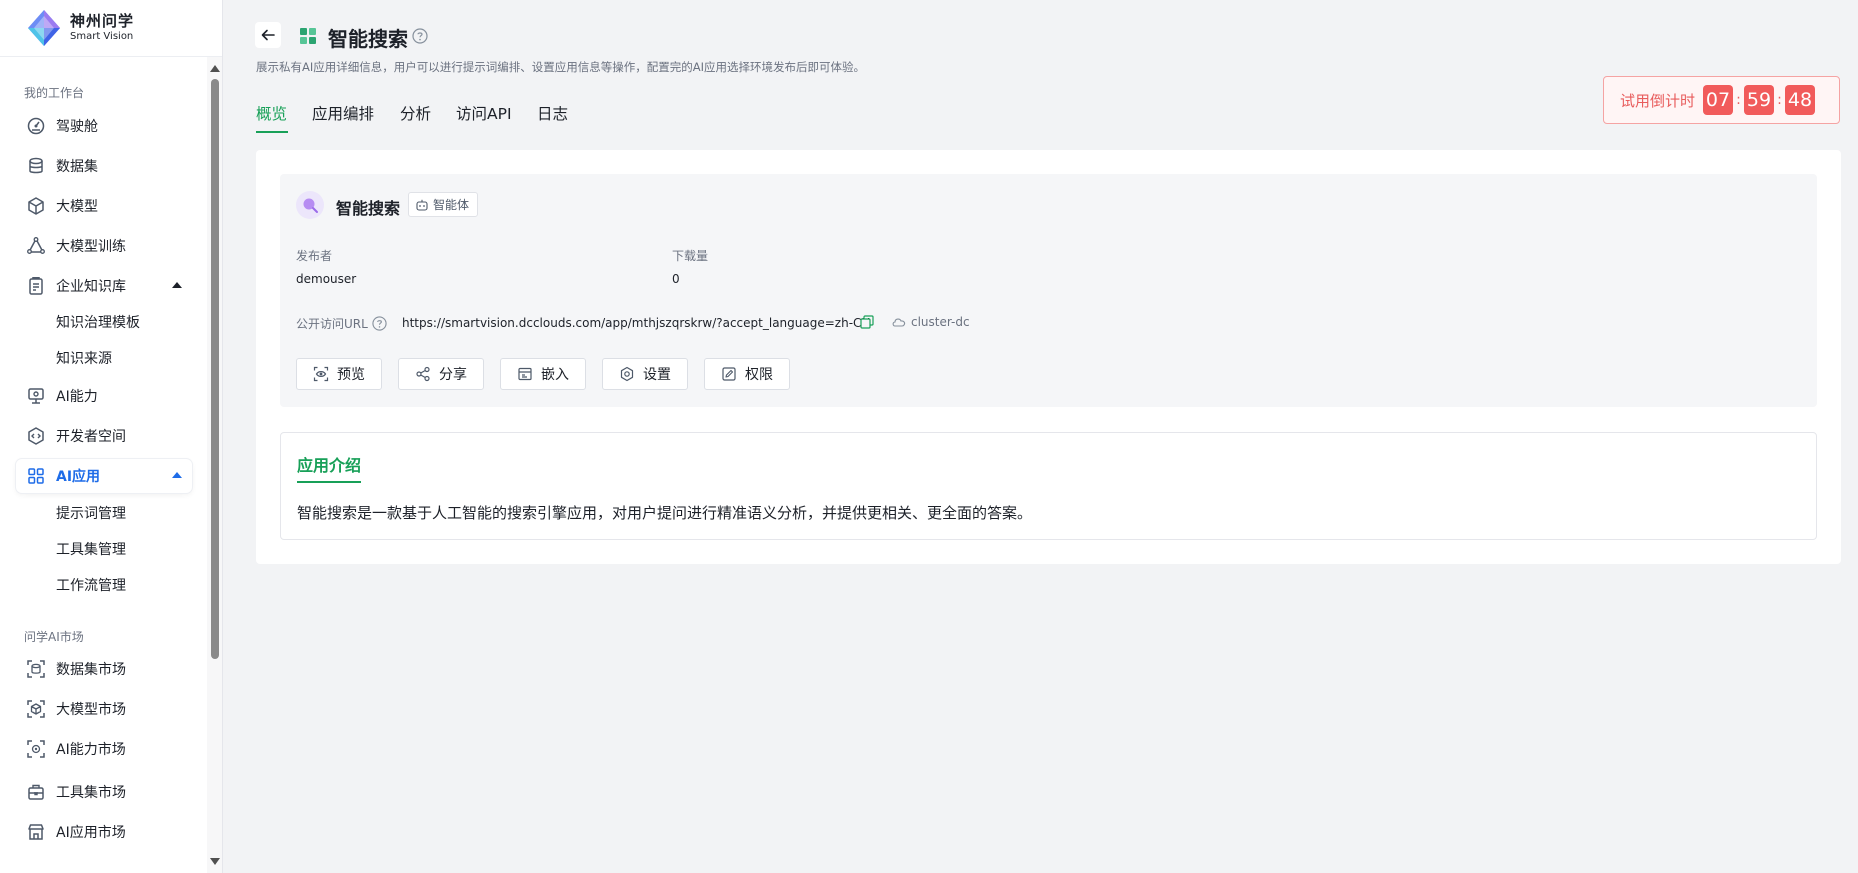 This screenshot has height=873, width=1858. What do you see at coordinates (36, 245) in the screenshot?
I see `training-icon` at bounding box center [36, 245].